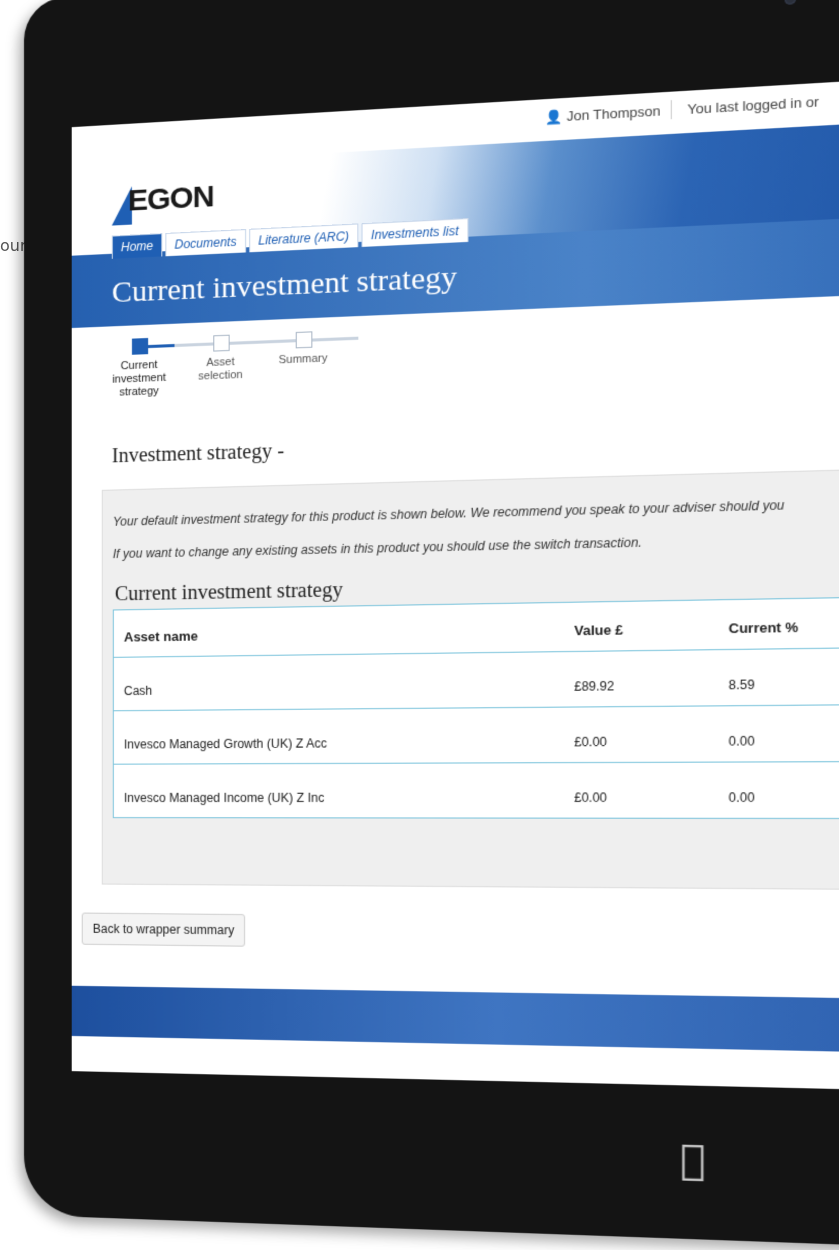 The image size is (839, 1250). Describe the element at coordinates (137, 246) in the screenshot. I see `tab-home: Home` at that location.